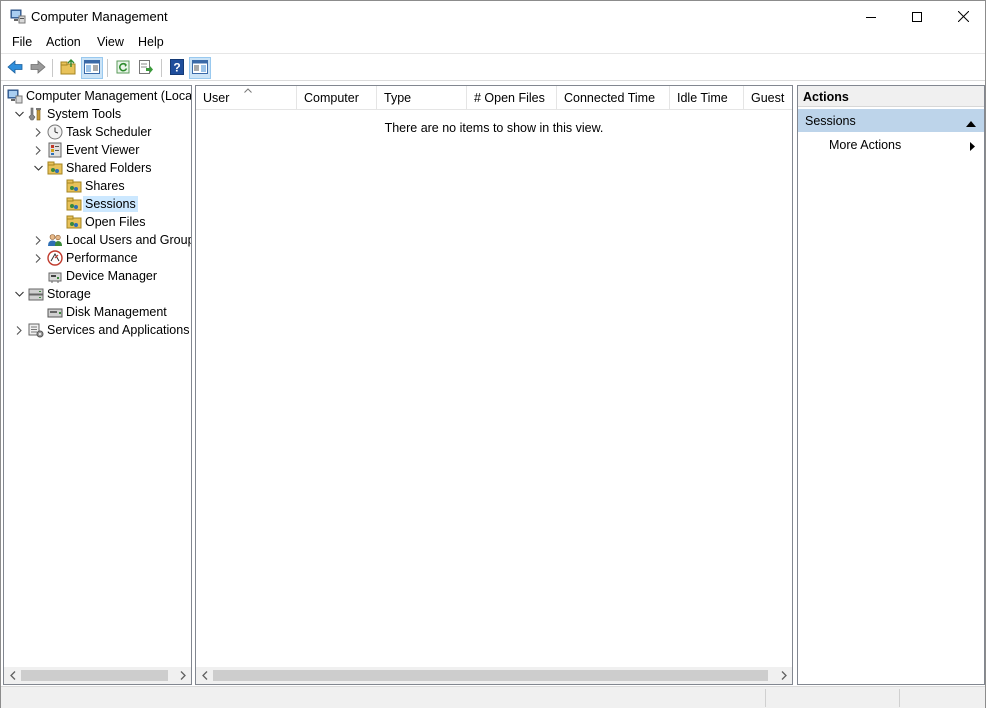 The image size is (986, 708). What do you see at coordinates (109, 132) in the screenshot?
I see `tree-node-label: Task Scheduler` at bounding box center [109, 132].